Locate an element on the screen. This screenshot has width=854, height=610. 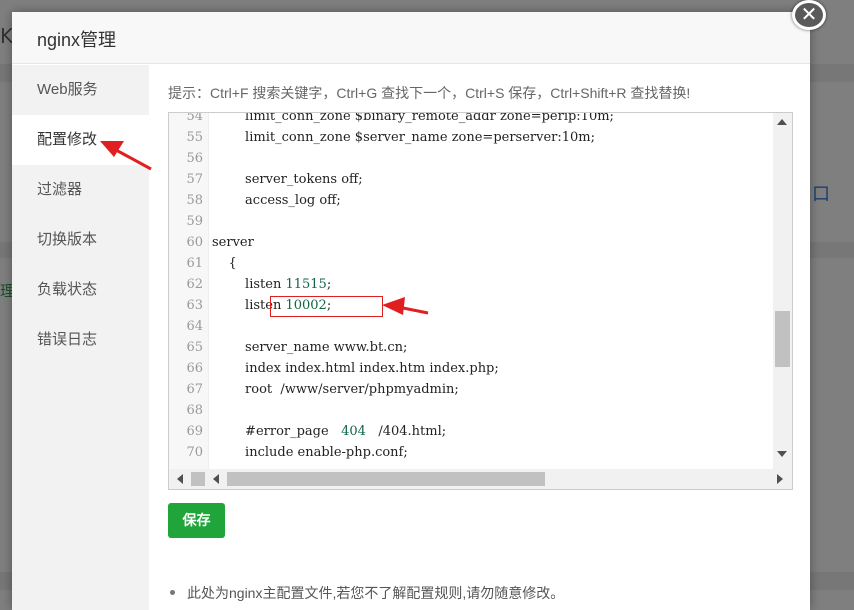
code-segment: index index.html index.htm index.php; is located at coordinates (355, 368).